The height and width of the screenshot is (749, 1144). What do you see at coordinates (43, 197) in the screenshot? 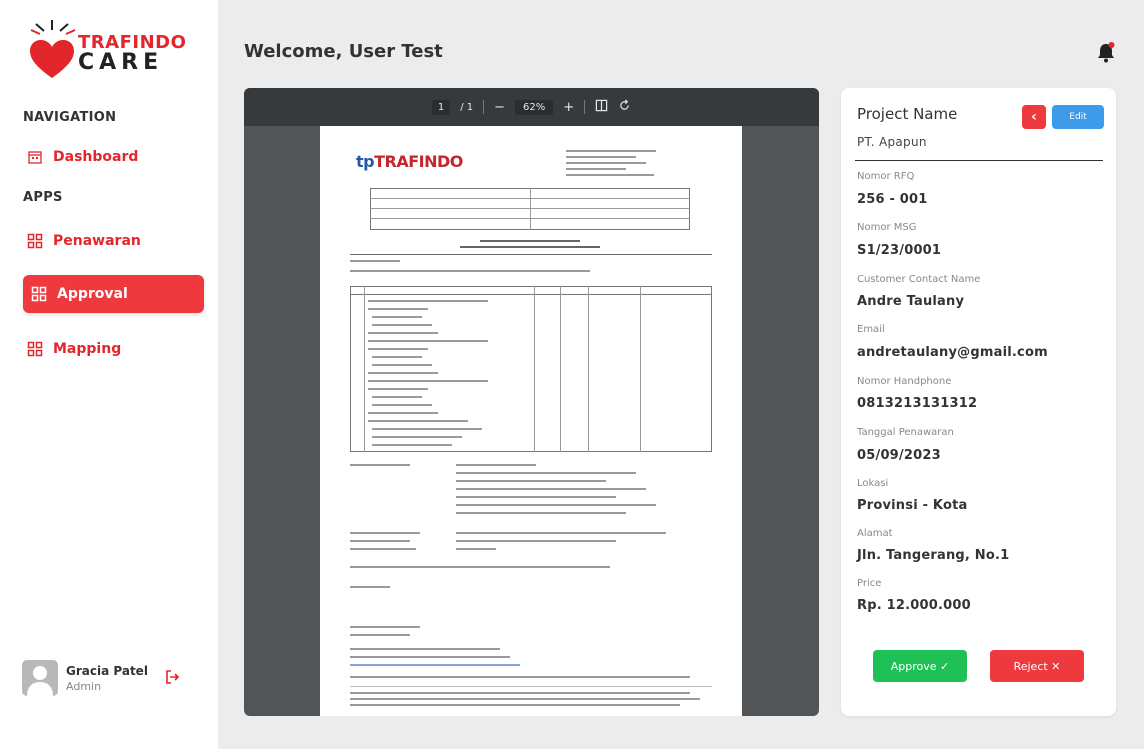
I see `apps-heading: APPS` at bounding box center [43, 197].